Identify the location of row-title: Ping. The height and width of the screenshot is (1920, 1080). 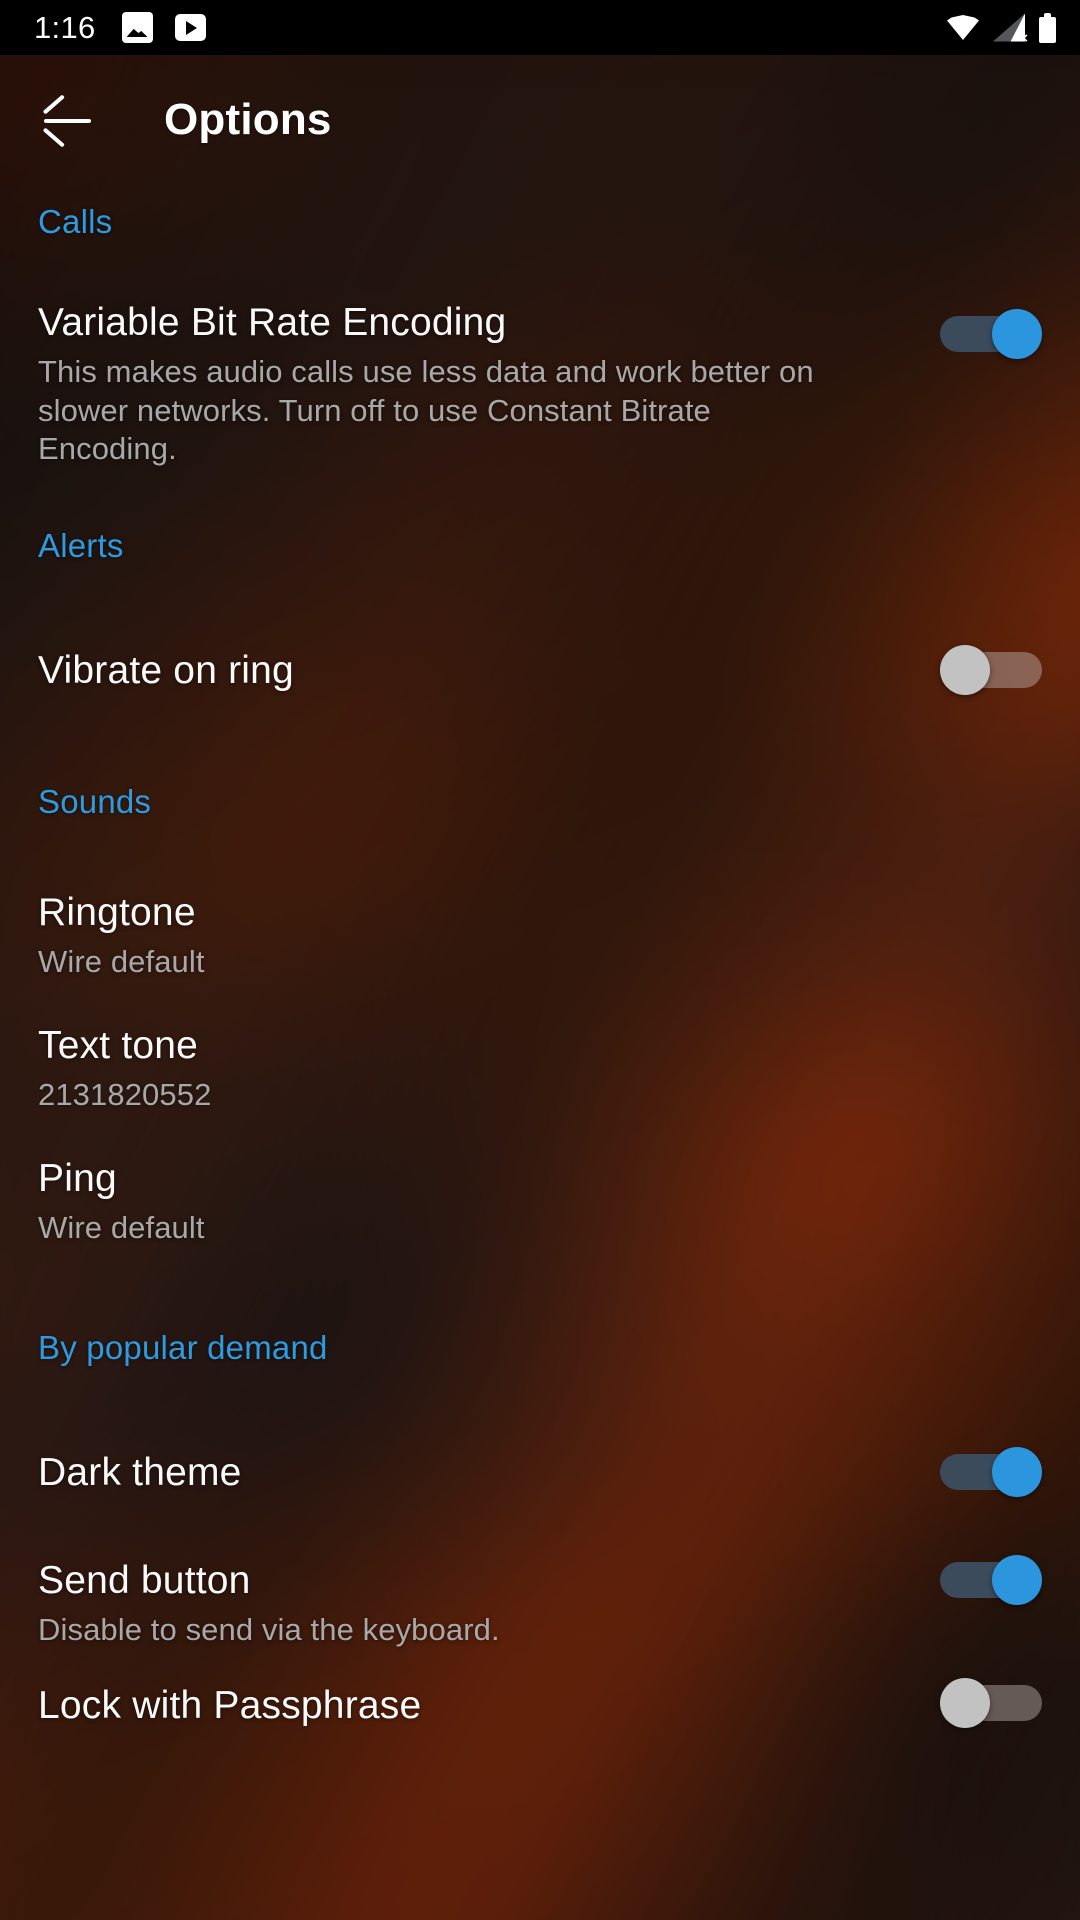
(77, 1178).